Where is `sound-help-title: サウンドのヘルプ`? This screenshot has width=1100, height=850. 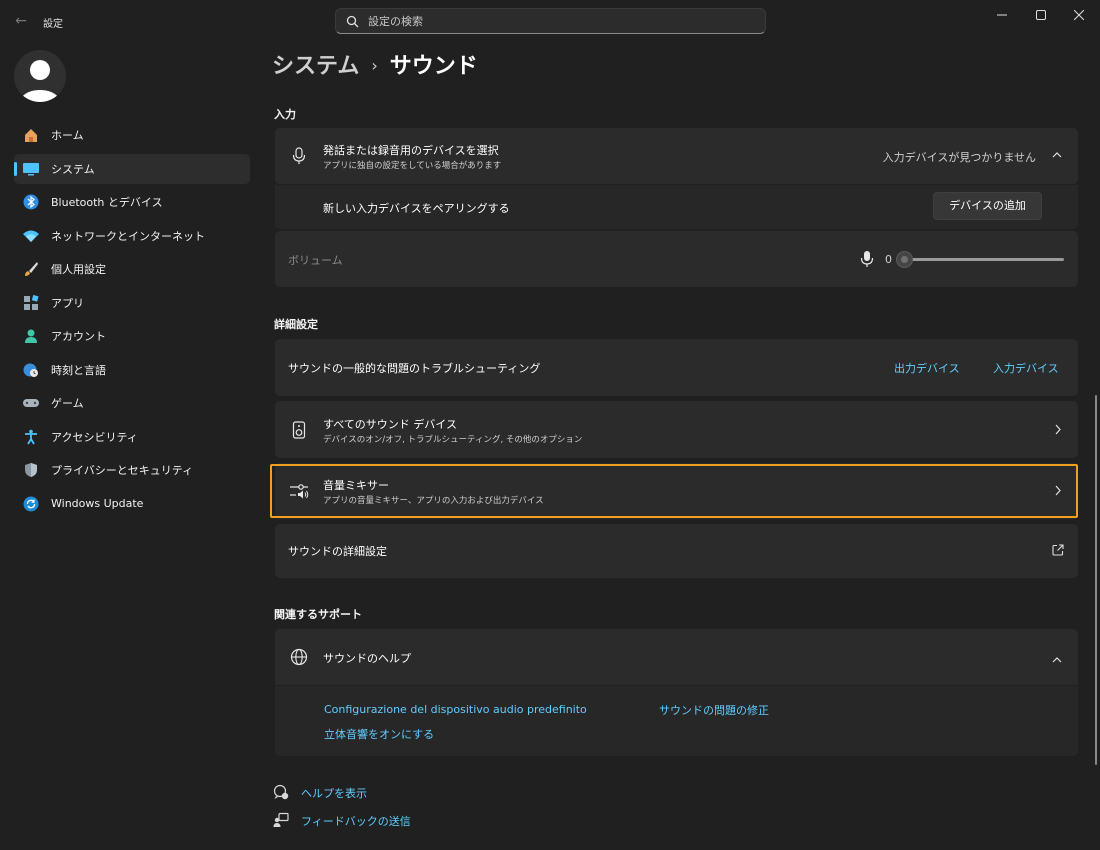
sound-help-title: サウンドのヘルプ is located at coordinates (367, 658).